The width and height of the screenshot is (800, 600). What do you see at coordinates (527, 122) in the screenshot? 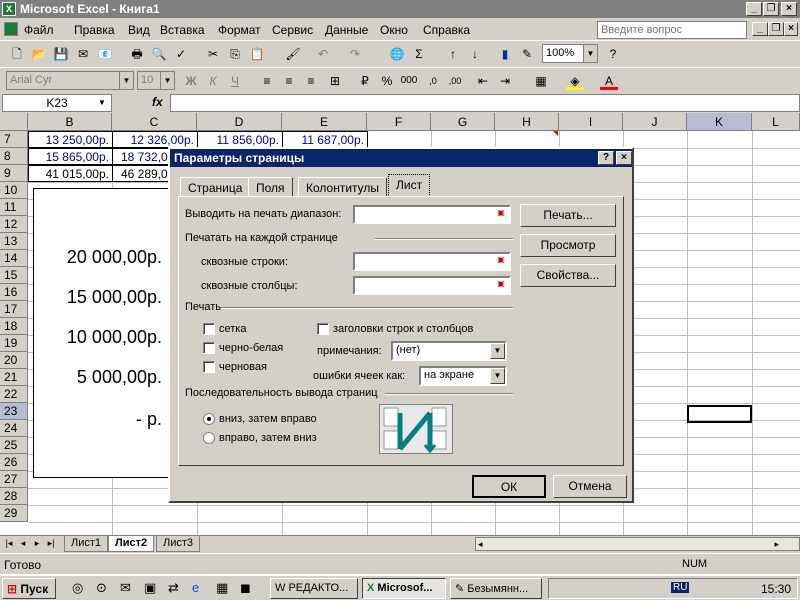
I see `column-header: H` at bounding box center [527, 122].